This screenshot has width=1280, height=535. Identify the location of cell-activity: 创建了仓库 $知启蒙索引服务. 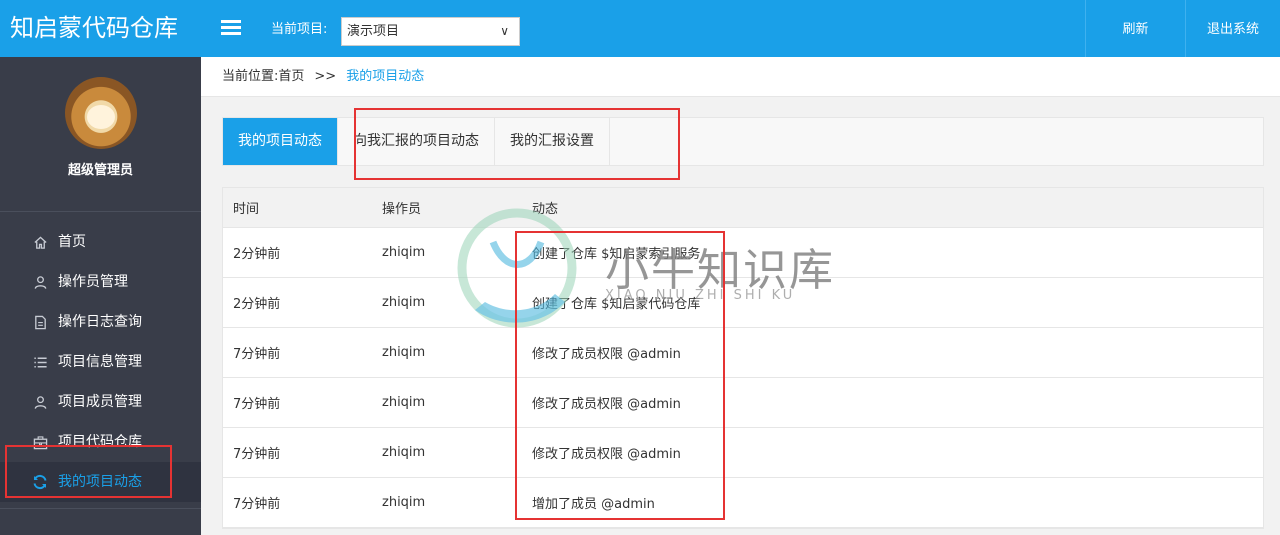
(616, 254).